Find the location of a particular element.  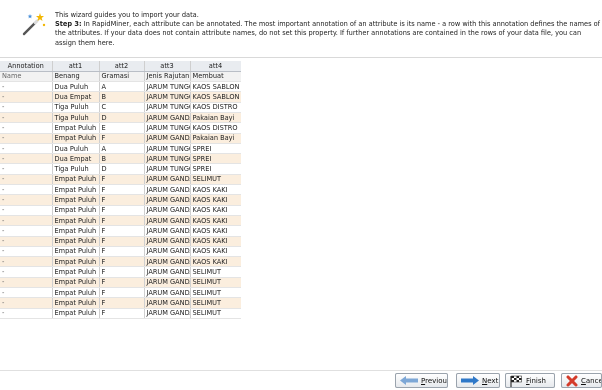

previous-button: Previous is located at coordinates (421, 380).